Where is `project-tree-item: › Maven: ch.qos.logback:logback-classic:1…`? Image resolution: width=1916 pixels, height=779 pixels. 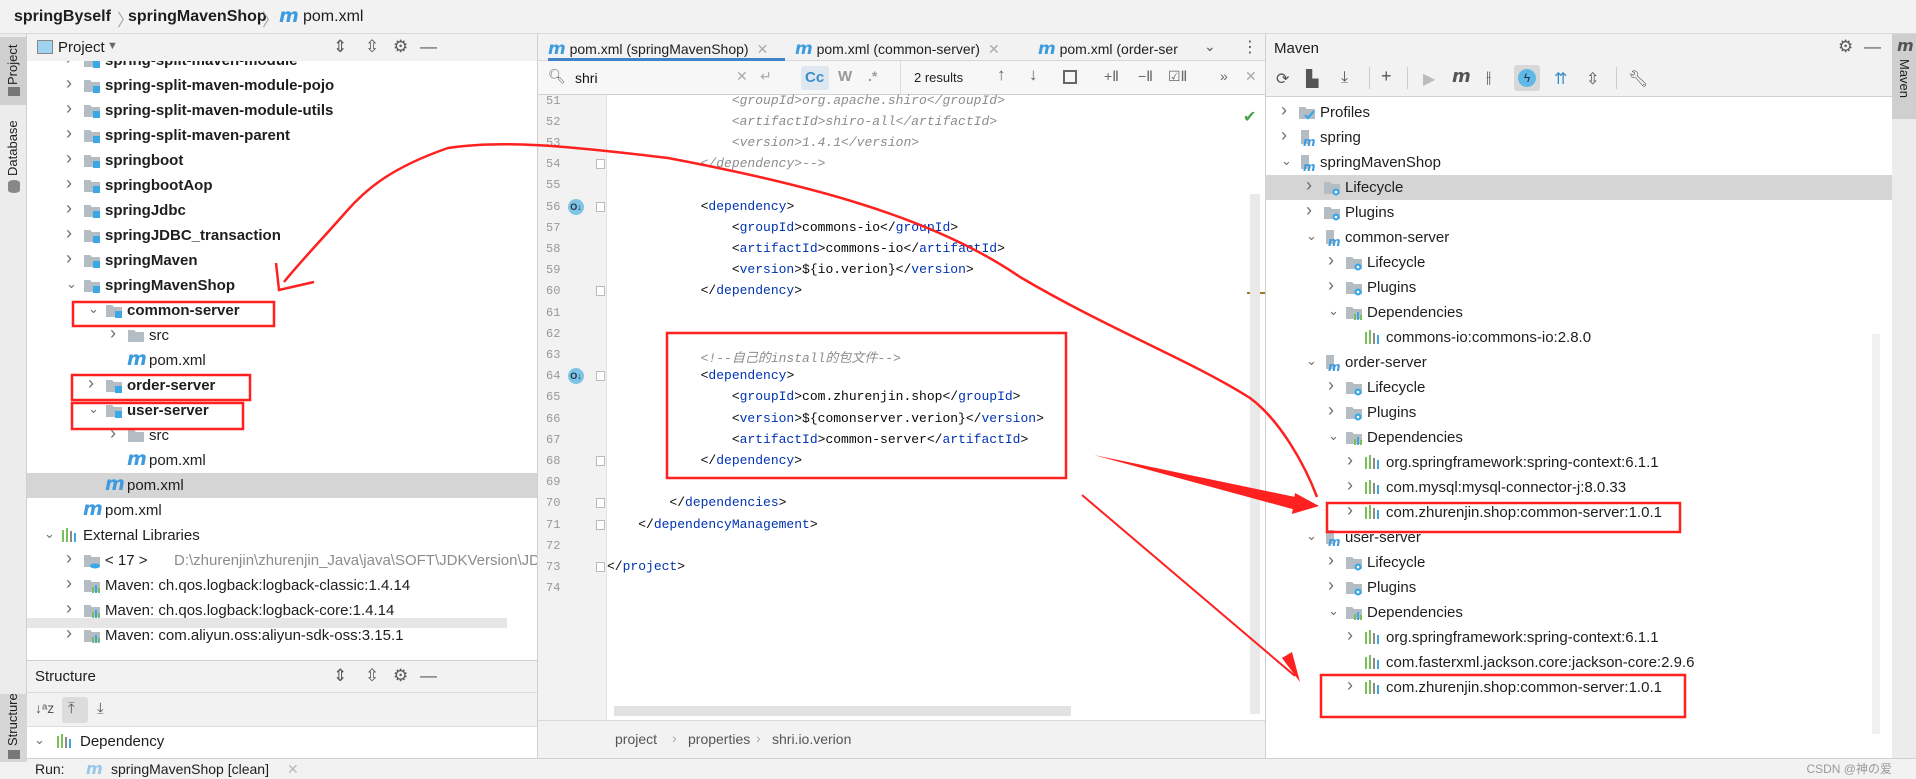
project-tree-item: › Maven: ch.qos.logback:logback-classic:1… is located at coordinates (282, 585).